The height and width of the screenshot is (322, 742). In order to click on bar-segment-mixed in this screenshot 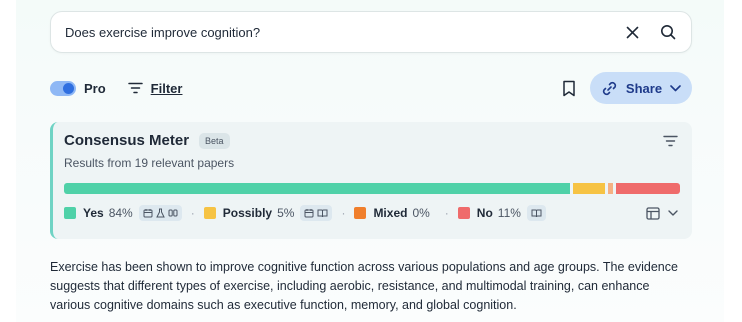, I will do `click(610, 188)`.